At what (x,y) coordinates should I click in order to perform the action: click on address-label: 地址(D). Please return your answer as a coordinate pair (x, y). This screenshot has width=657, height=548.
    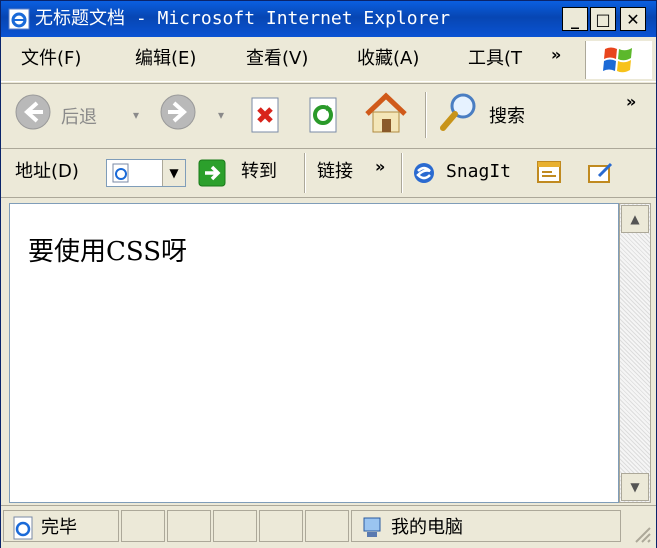
    Looking at the image, I should click on (47, 171).